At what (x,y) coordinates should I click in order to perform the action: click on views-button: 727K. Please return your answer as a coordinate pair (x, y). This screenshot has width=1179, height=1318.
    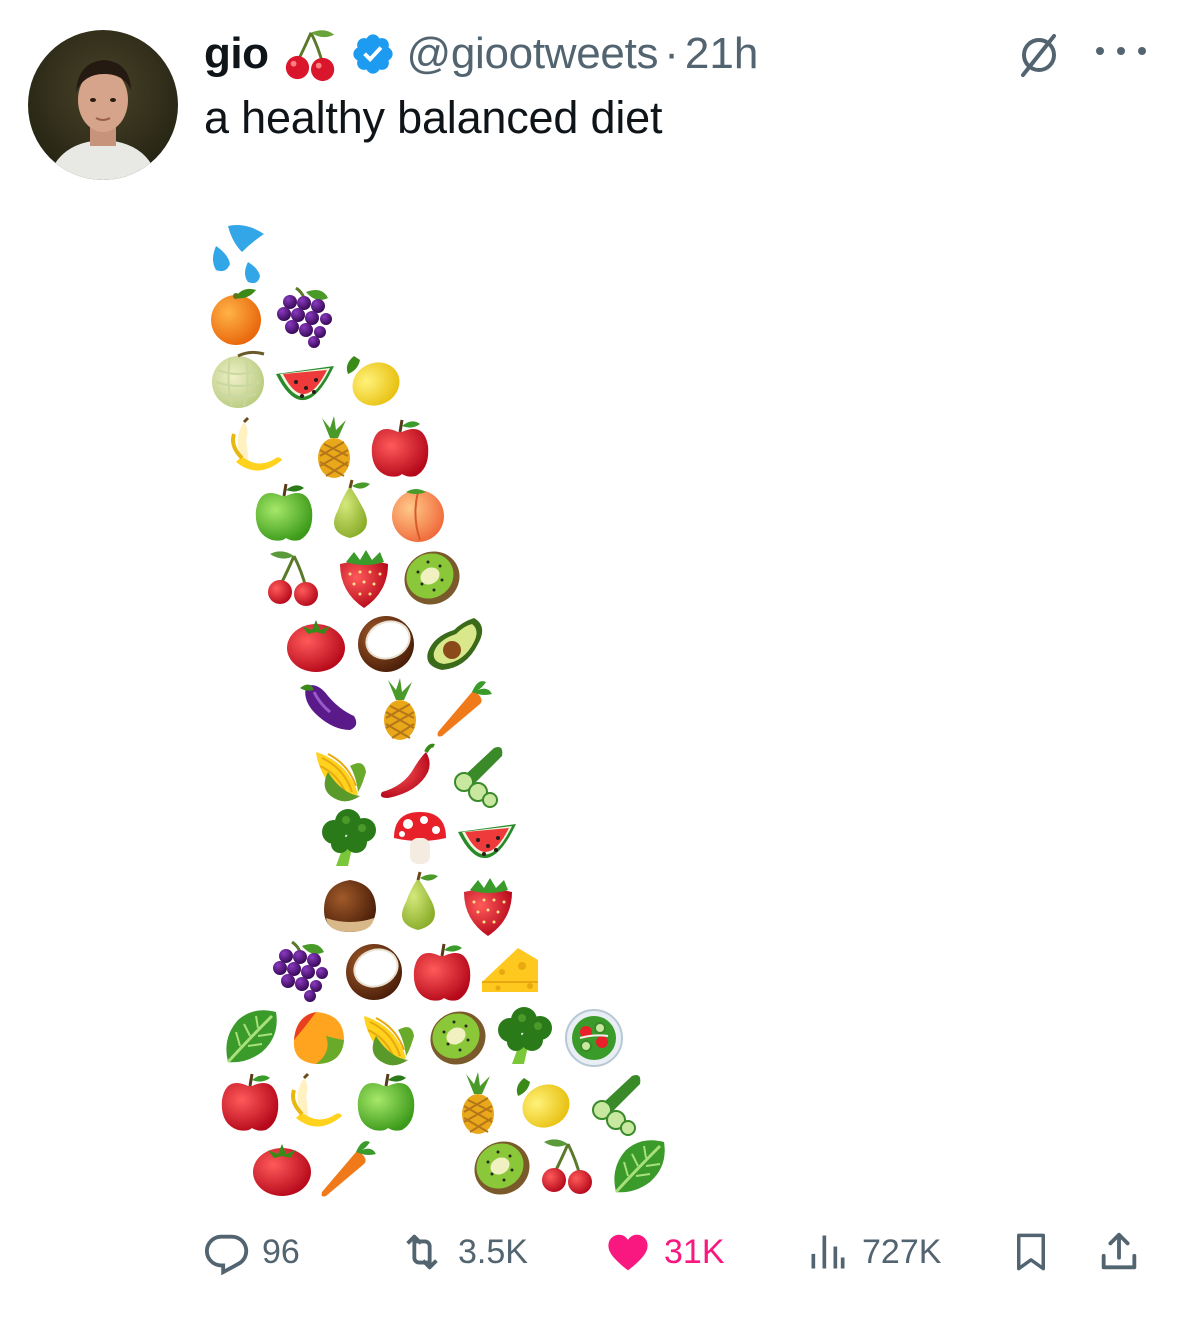
    Looking at the image, I should click on (873, 1252).